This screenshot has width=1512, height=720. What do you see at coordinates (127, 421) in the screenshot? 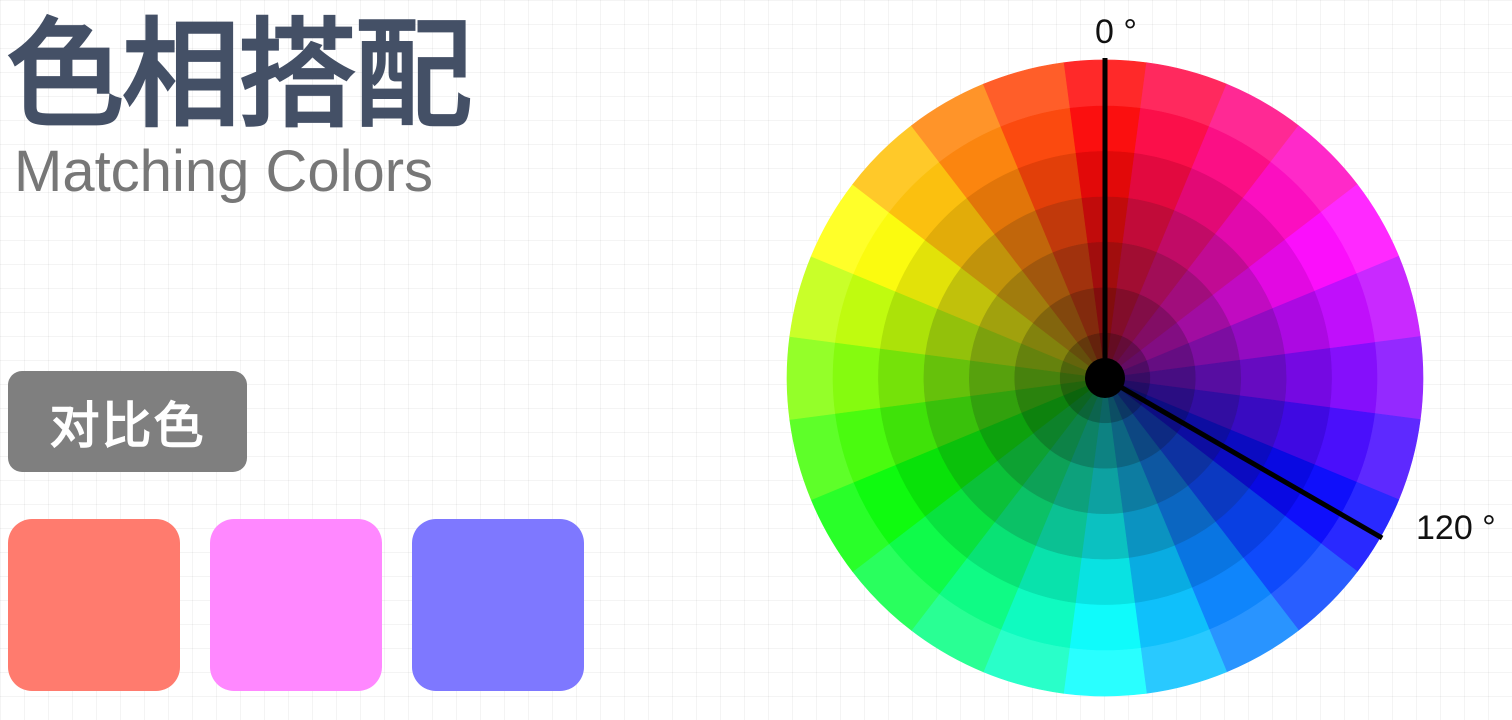
I see `category-badge: 对比色` at bounding box center [127, 421].